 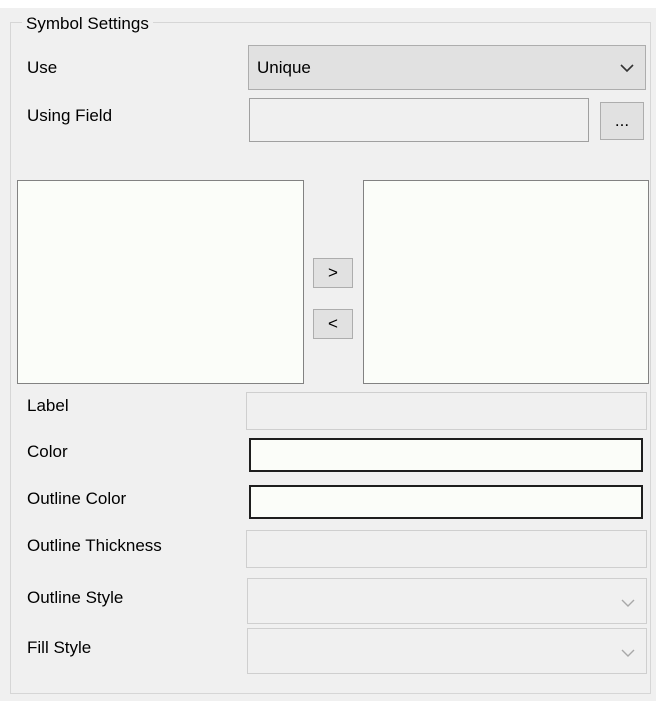 What do you see at coordinates (333, 324) in the screenshot?
I see `remove-value-button: <` at bounding box center [333, 324].